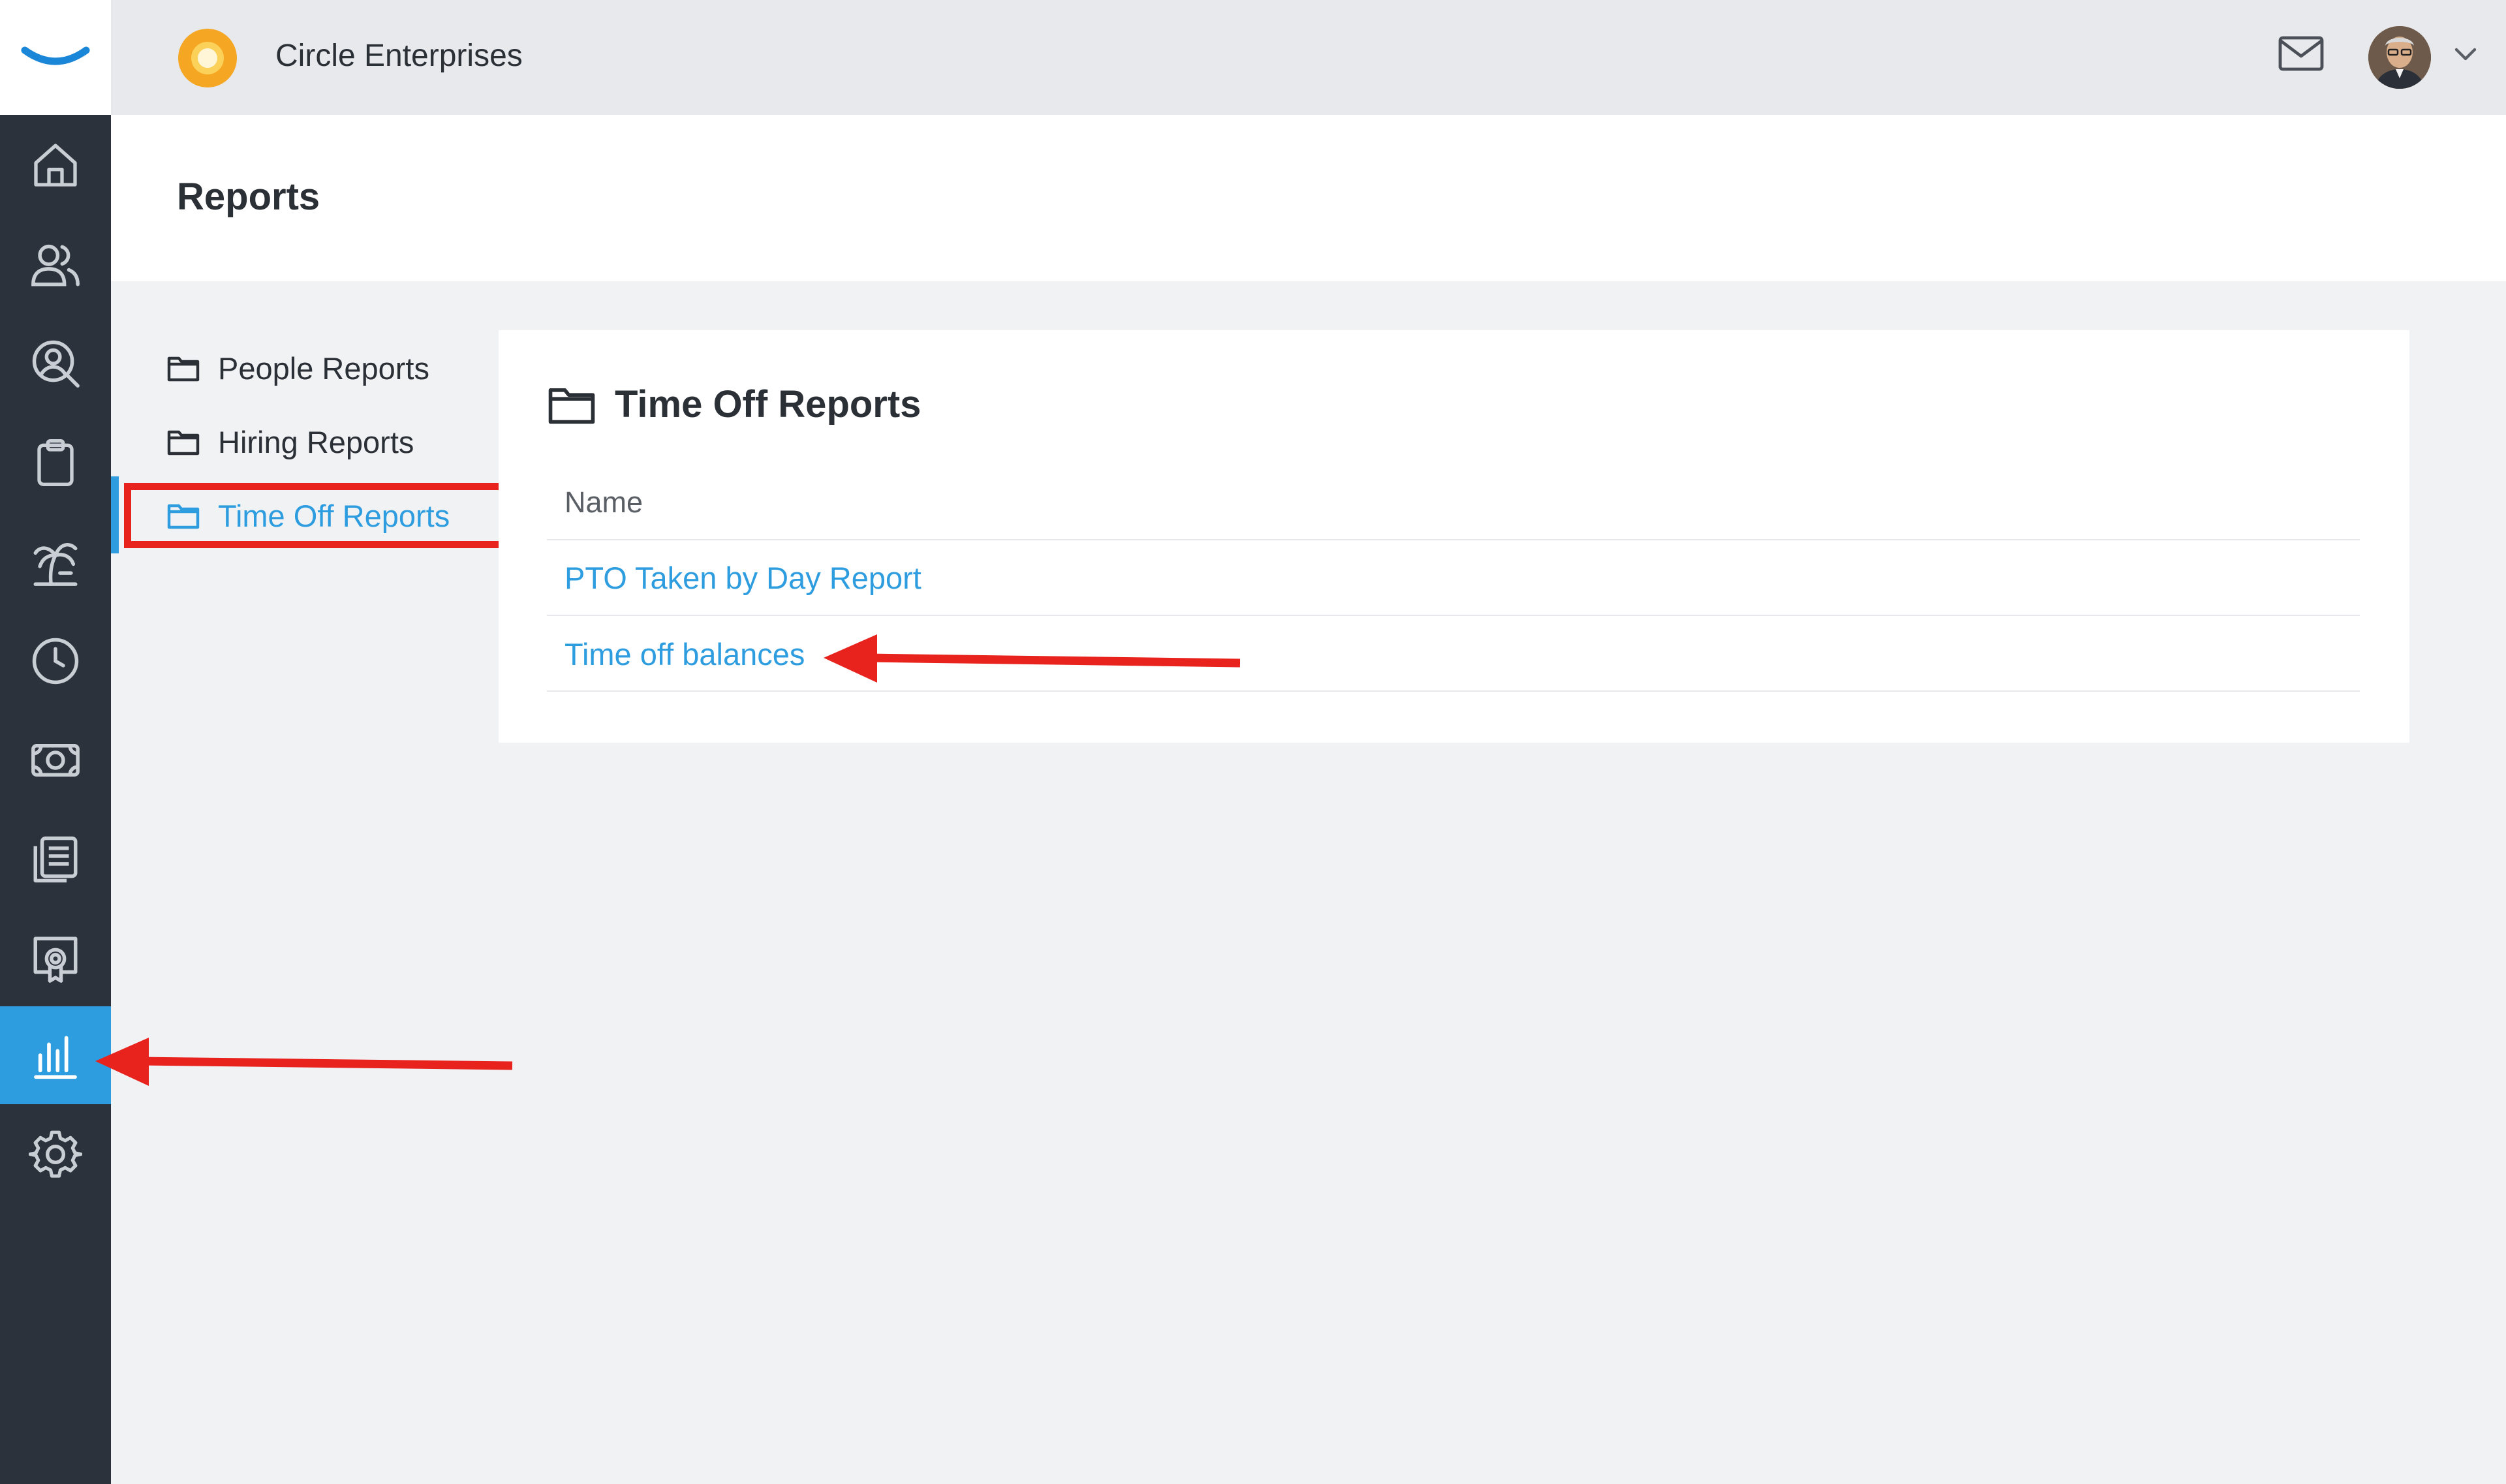 This screenshot has width=2506, height=1484. I want to click on nav-item-settings, so click(55, 1154).